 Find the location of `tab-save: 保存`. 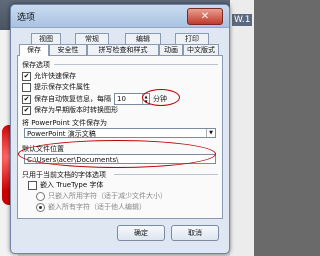

tab-save: 保存 is located at coordinates (34, 50).